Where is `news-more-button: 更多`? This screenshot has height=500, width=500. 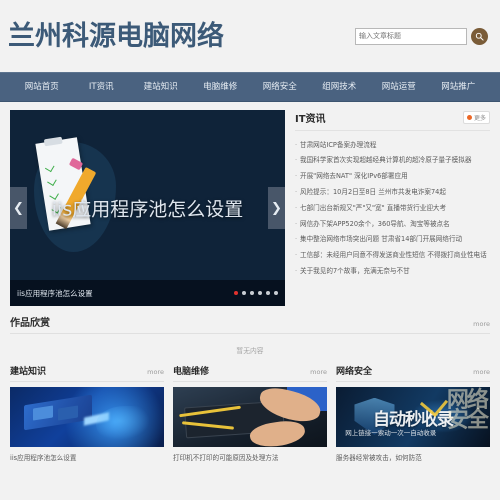 news-more-button: 更多 is located at coordinates (476, 117).